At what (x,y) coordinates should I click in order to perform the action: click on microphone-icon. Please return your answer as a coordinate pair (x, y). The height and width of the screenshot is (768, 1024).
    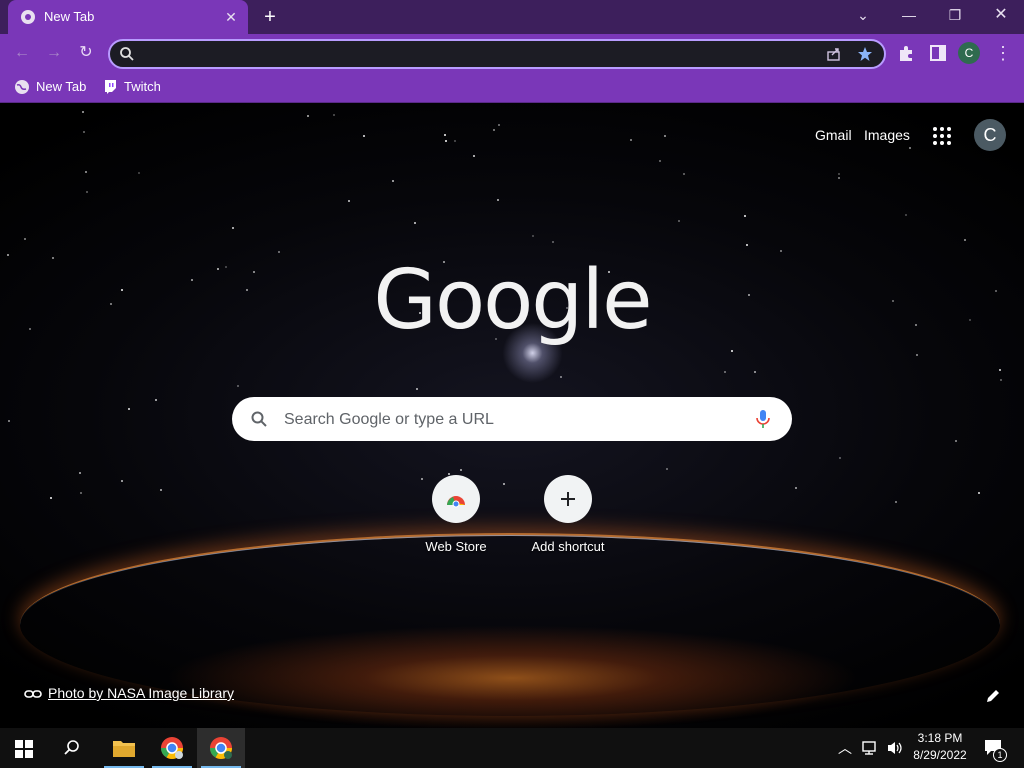
    Looking at the image, I should click on (763, 419).